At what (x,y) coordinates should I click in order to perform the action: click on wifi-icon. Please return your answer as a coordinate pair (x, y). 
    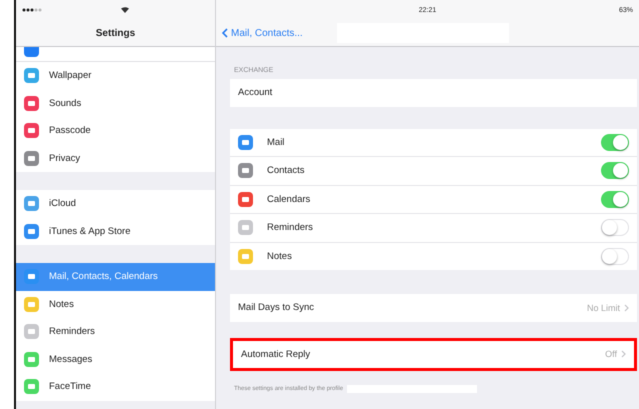
    Looking at the image, I should click on (125, 10).